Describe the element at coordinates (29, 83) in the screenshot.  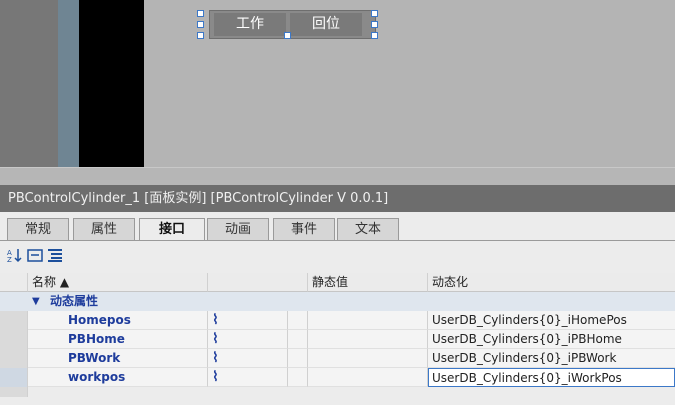
I see `canvas-gray-panel` at that location.